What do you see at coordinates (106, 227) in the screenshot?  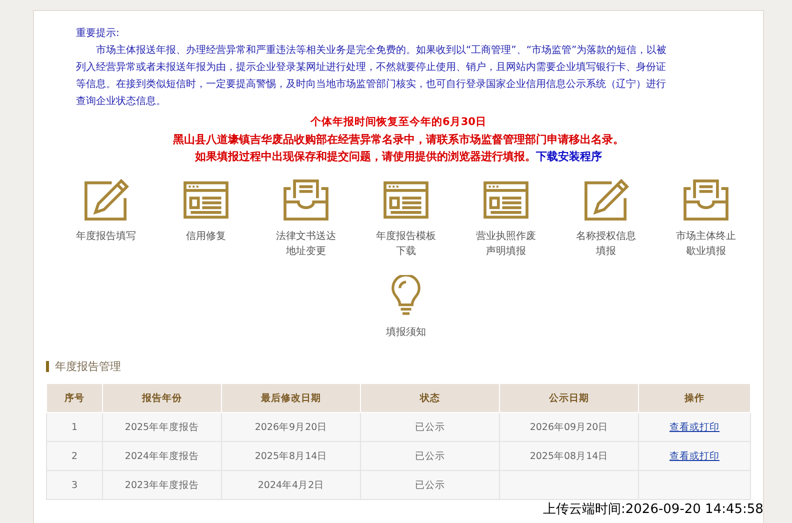 I see `service-item: 年度报告填写` at bounding box center [106, 227].